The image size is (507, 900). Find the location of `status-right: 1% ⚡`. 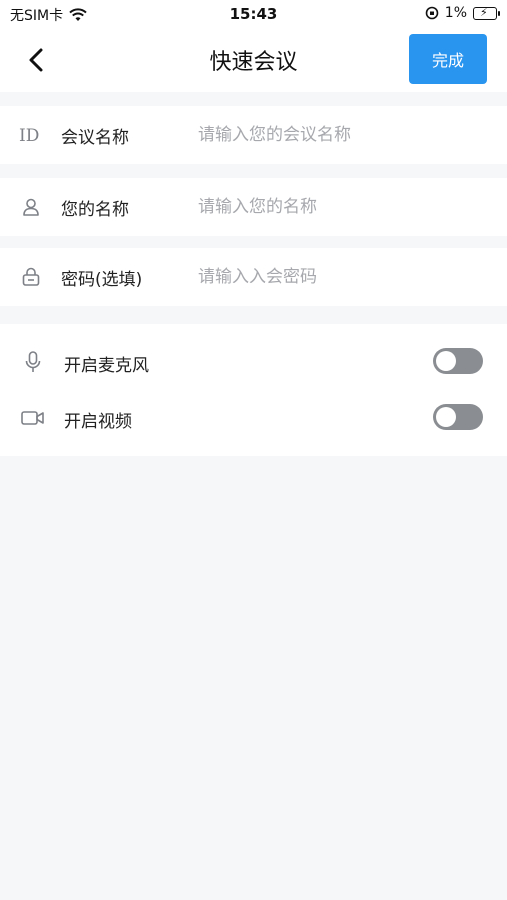

status-right: 1% ⚡ is located at coordinates (462, 13).